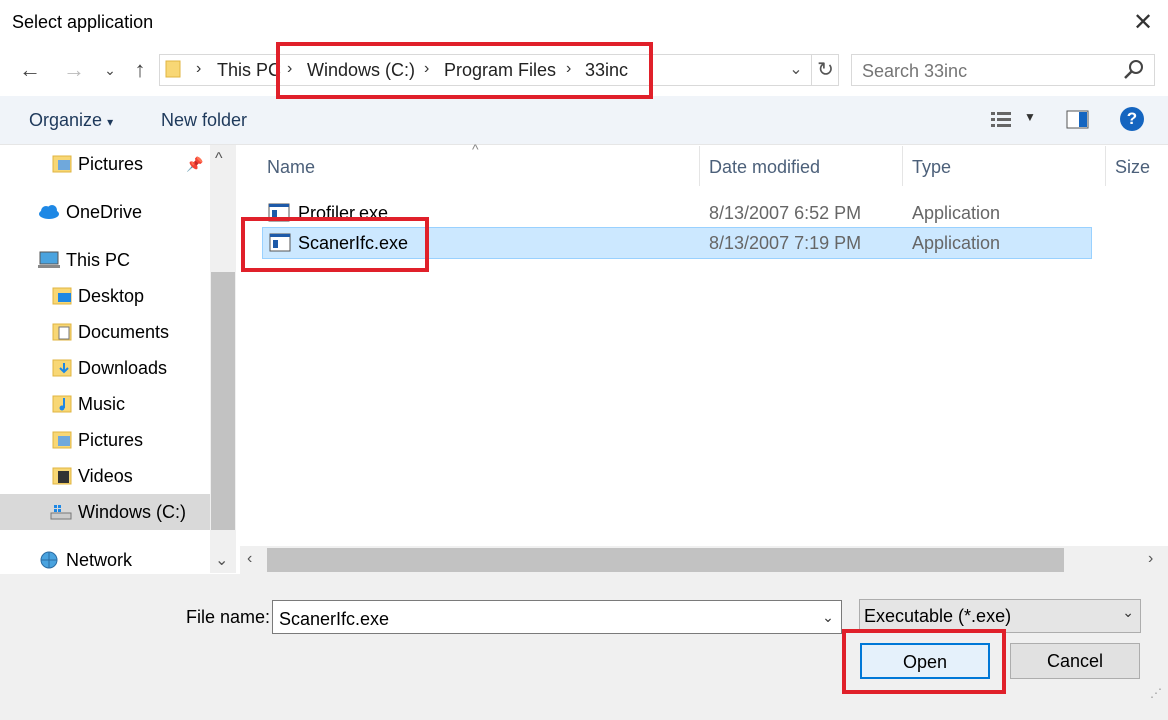 This screenshot has width=1168, height=720. What do you see at coordinates (98, 260) in the screenshot?
I see `sidebar-item-label: This PC` at bounding box center [98, 260].